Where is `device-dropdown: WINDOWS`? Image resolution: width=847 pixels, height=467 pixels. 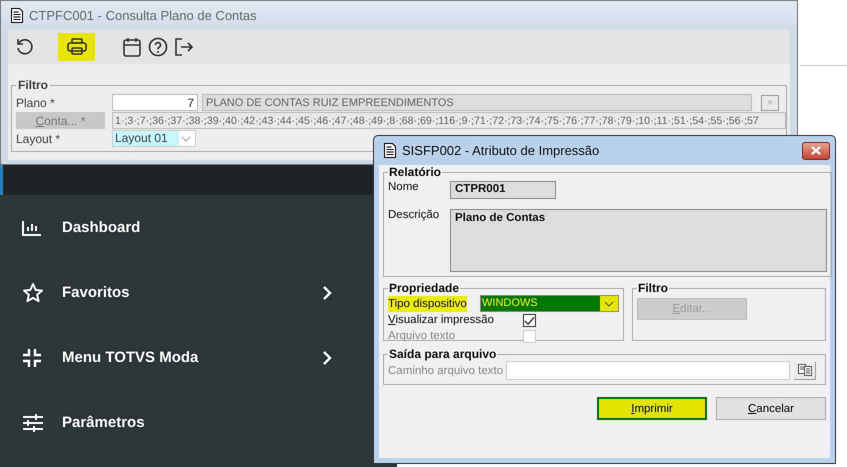 device-dropdown: WINDOWS is located at coordinates (549, 303).